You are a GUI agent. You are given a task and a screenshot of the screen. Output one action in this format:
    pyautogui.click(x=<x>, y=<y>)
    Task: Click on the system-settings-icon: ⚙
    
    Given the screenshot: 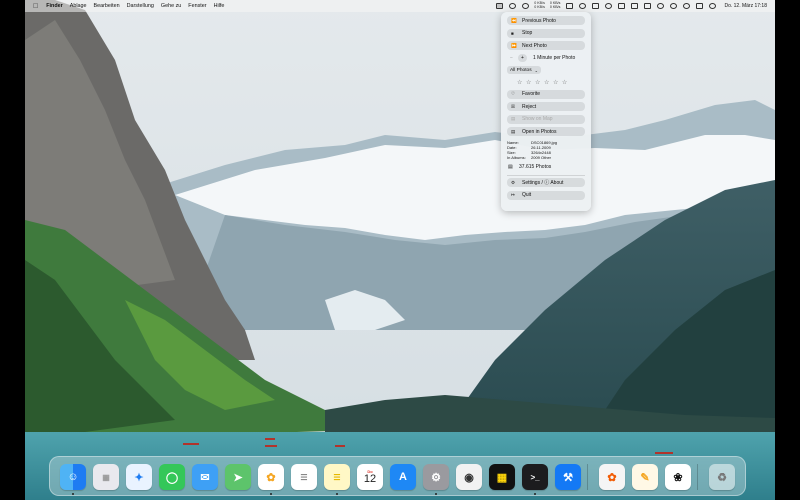 What is the action you would take?
    pyautogui.click(x=436, y=477)
    